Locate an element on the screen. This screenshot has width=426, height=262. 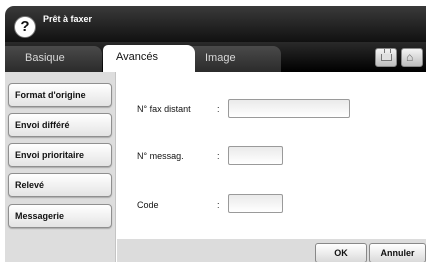
window-title: Prêt à faxer is located at coordinates (68, 19).